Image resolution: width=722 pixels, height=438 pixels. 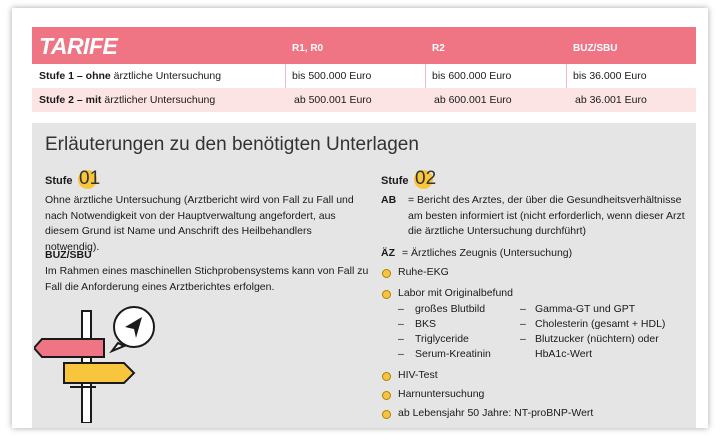 What do you see at coordinates (127, 100) in the screenshot?
I see `row-label: Stufe 2 – mit ärztlicher Untersuchung` at bounding box center [127, 100].